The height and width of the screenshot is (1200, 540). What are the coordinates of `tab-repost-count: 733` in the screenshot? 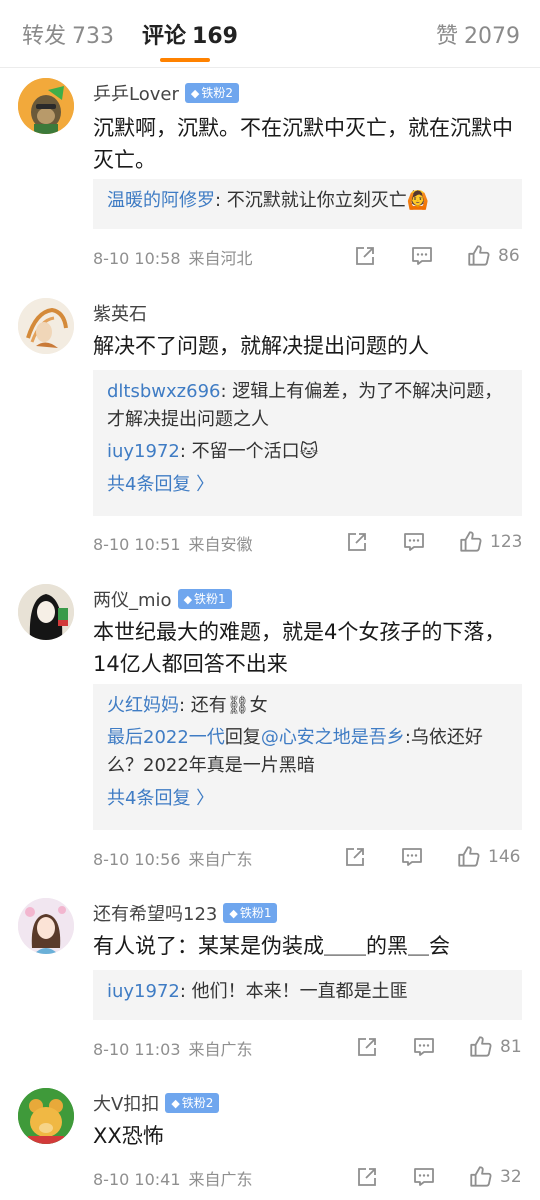 It's located at (93, 36).